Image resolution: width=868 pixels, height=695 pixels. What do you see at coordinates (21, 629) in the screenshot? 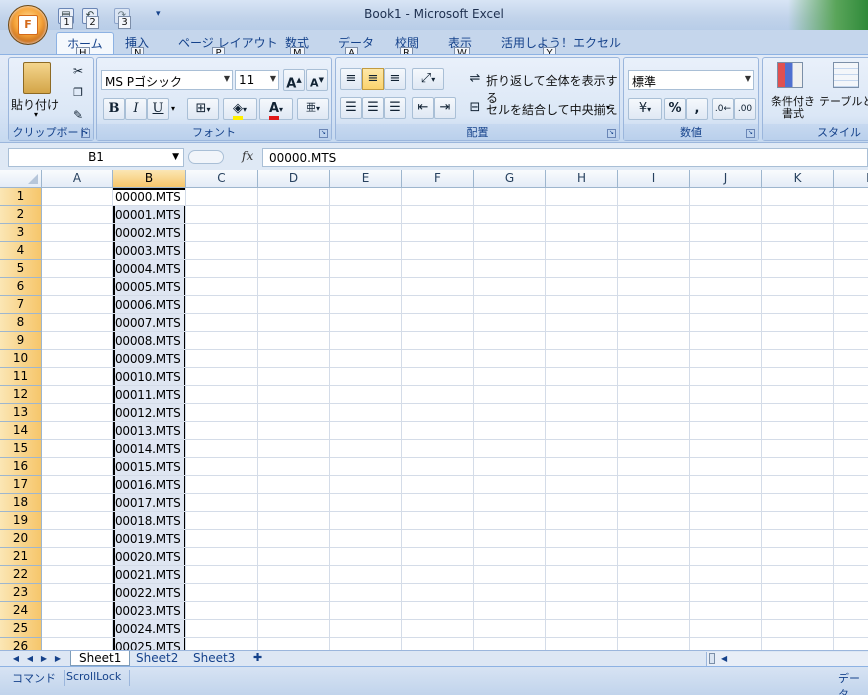
I see `row-header-25: 25` at bounding box center [21, 629].